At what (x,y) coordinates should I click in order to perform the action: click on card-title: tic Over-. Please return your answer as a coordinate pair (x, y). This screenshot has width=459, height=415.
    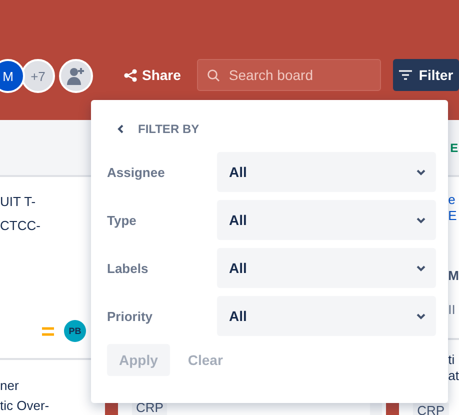
    Looking at the image, I should click on (25, 406).